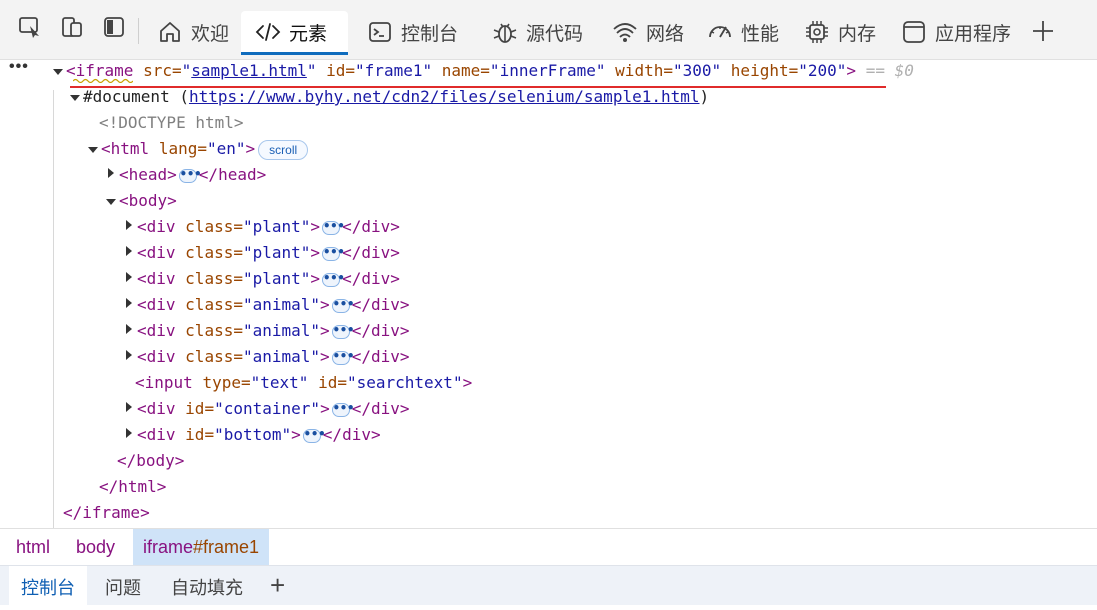 The width and height of the screenshot is (1097, 610). Describe the element at coordinates (822, 70) in the screenshot. I see `attr-value: 200` at that location.